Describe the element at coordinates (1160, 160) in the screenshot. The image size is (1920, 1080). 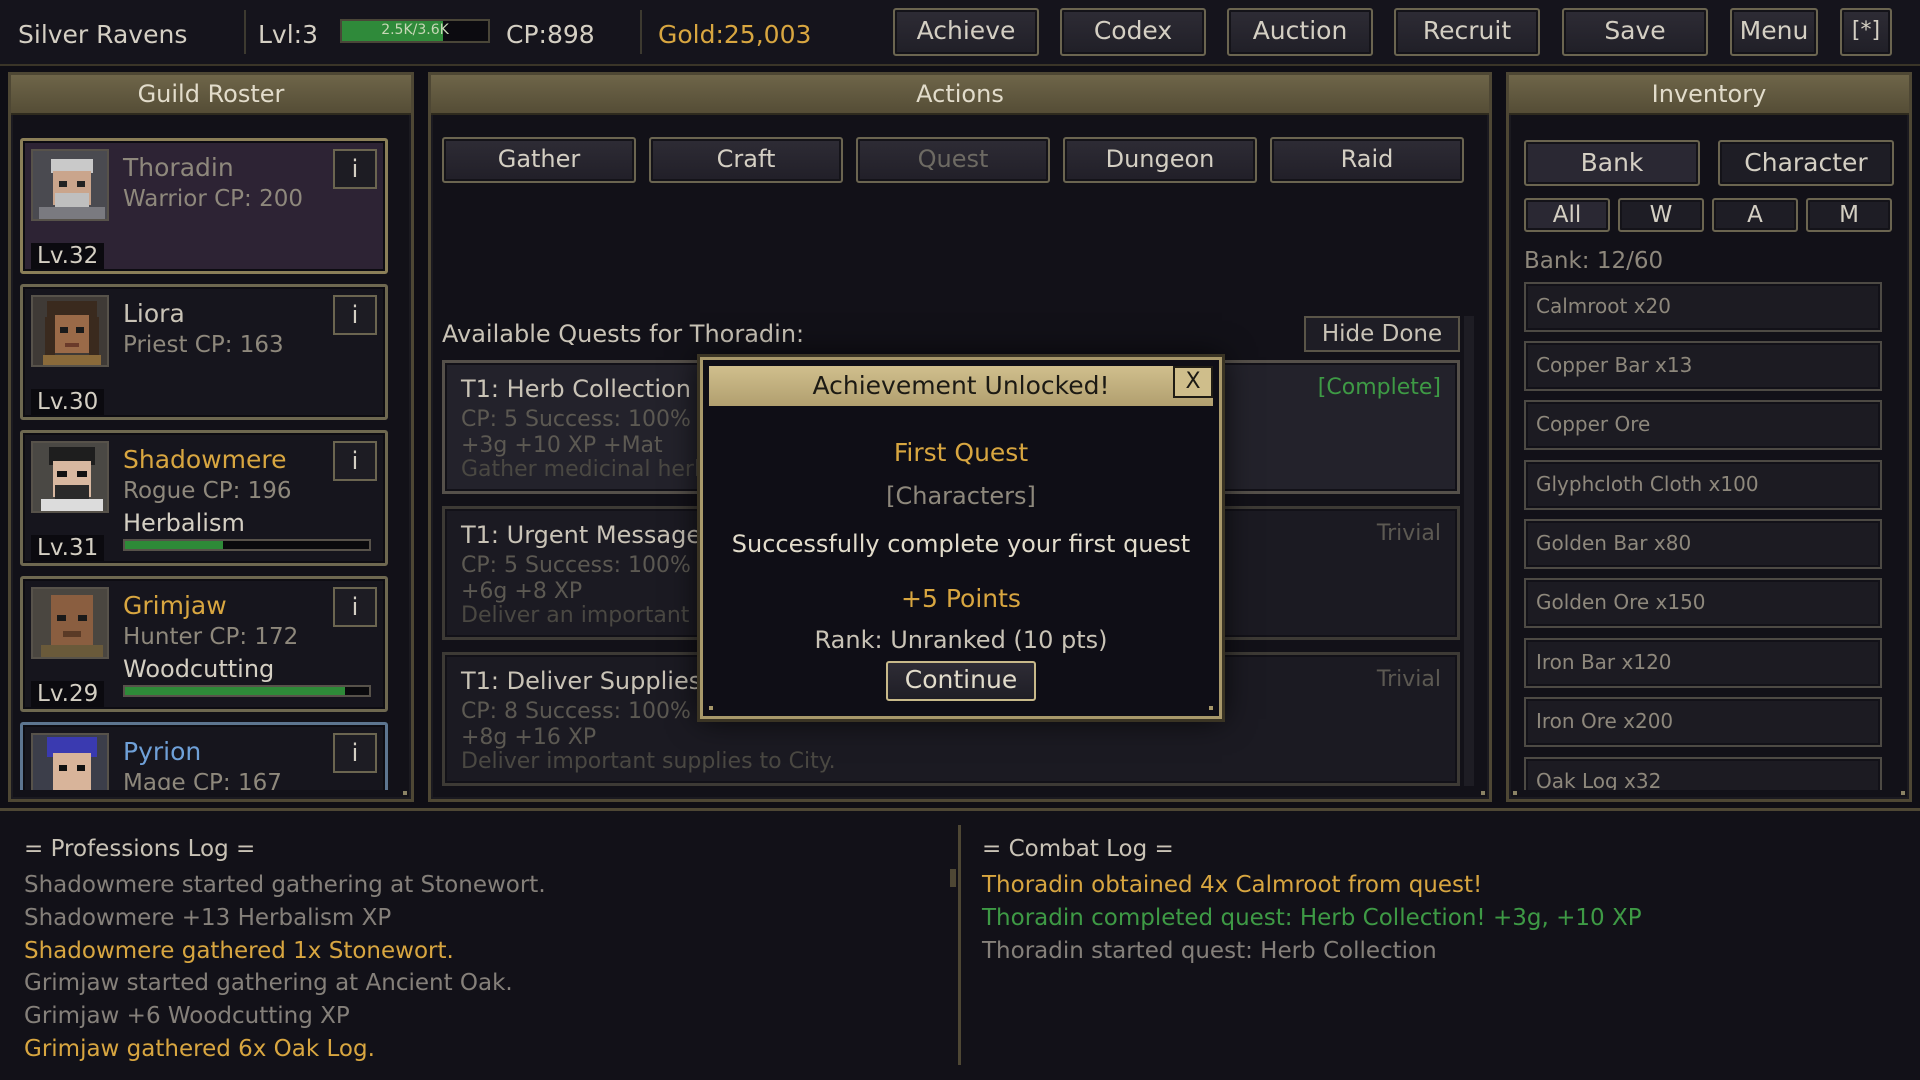
I see `tab-dungeon: Dungeon` at that location.